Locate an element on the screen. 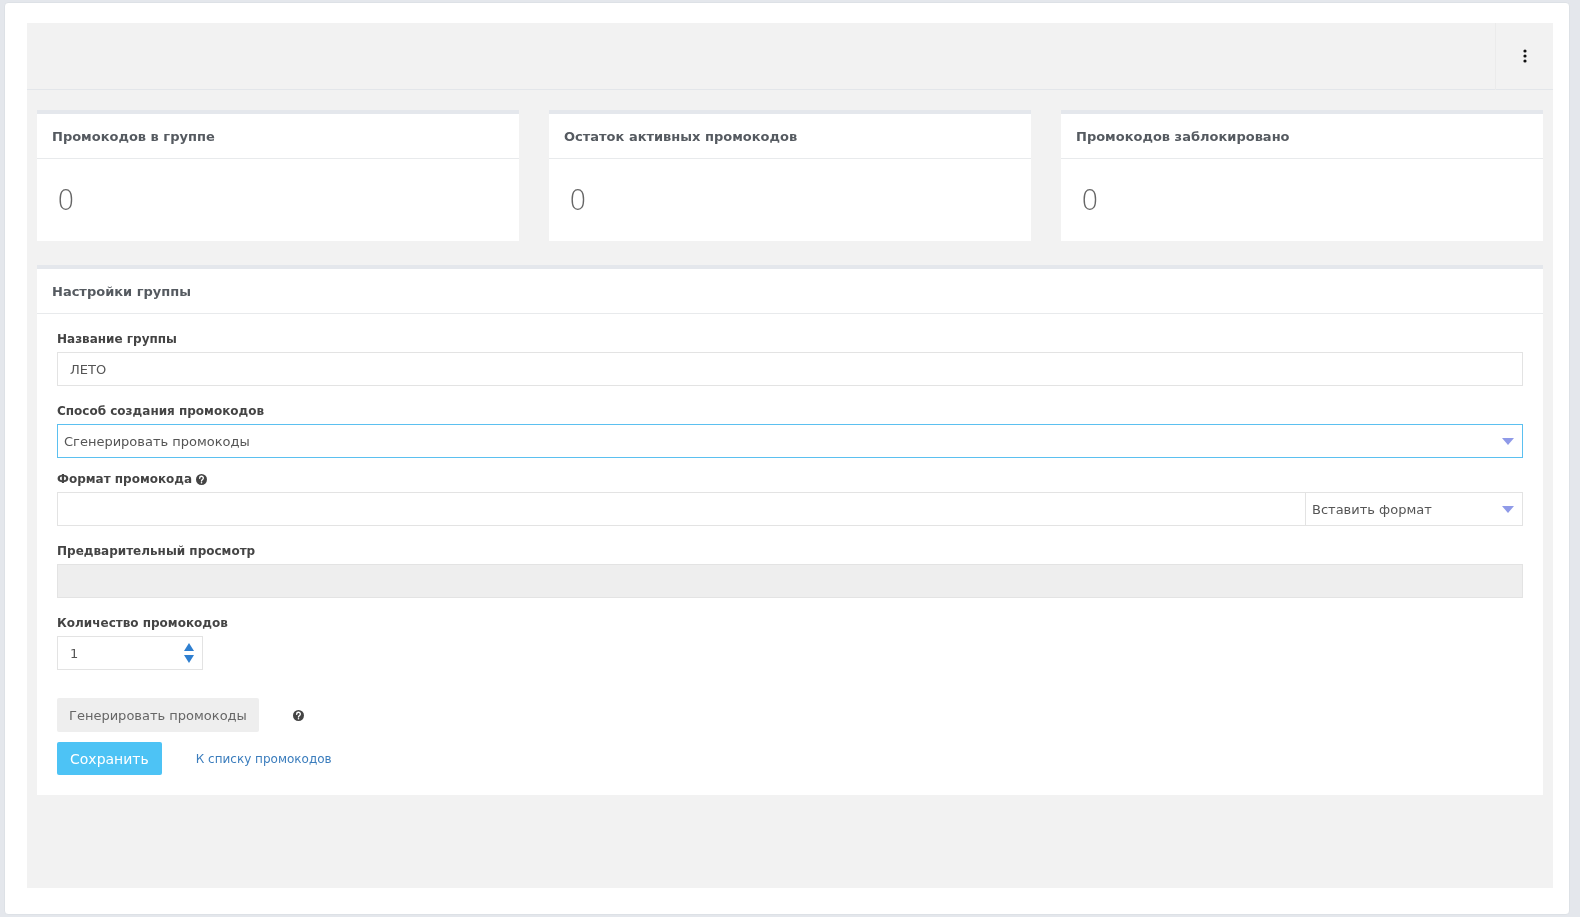 The height and width of the screenshot is (917, 1580). field-label: Количество промокодов is located at coordinates (143, 623).